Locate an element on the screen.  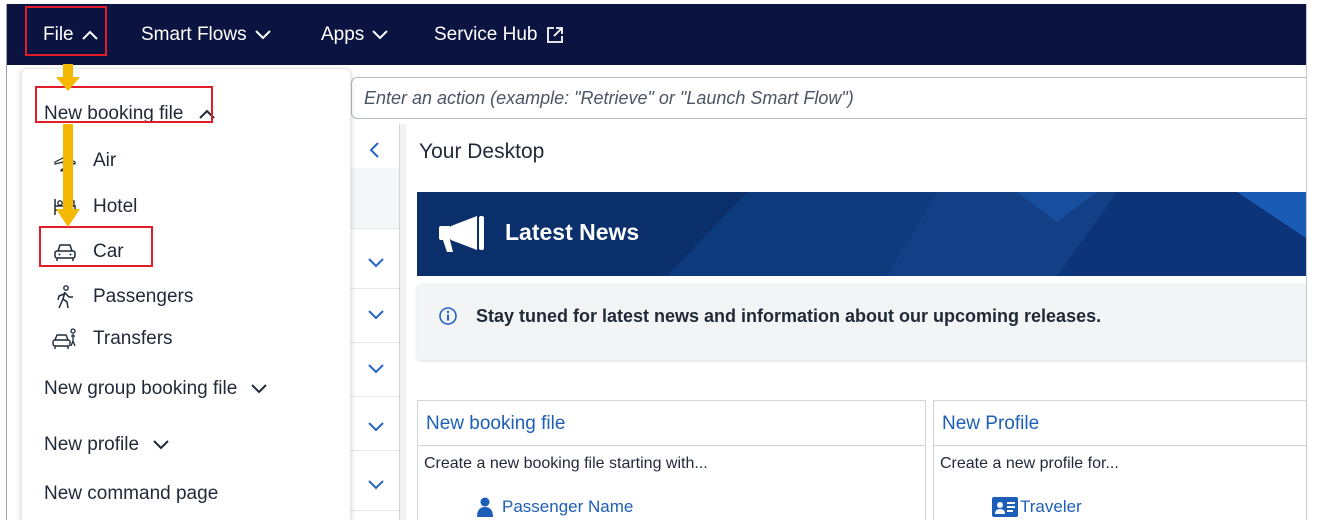
annotation-arrow-down-long is located at coordinates (68, 175).